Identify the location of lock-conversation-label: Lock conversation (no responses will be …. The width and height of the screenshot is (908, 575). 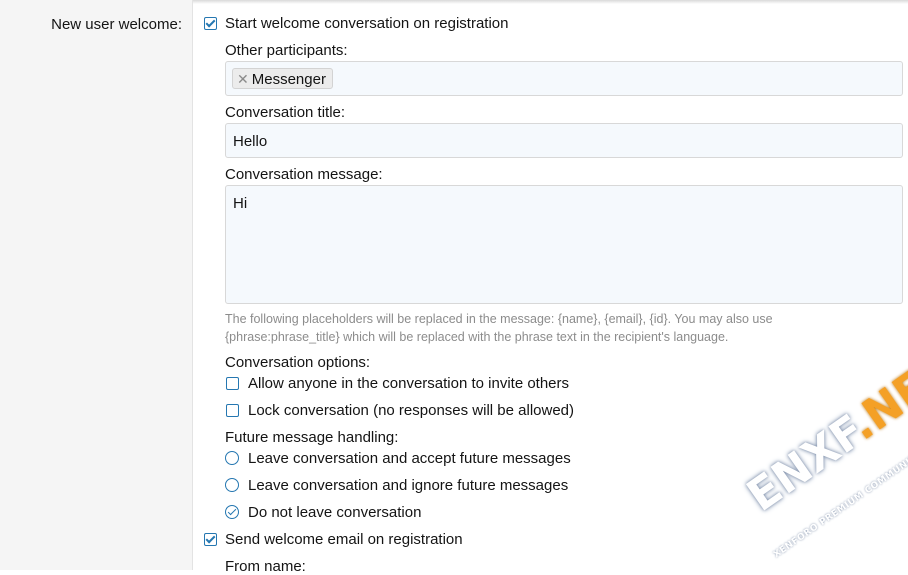
(411, 410).